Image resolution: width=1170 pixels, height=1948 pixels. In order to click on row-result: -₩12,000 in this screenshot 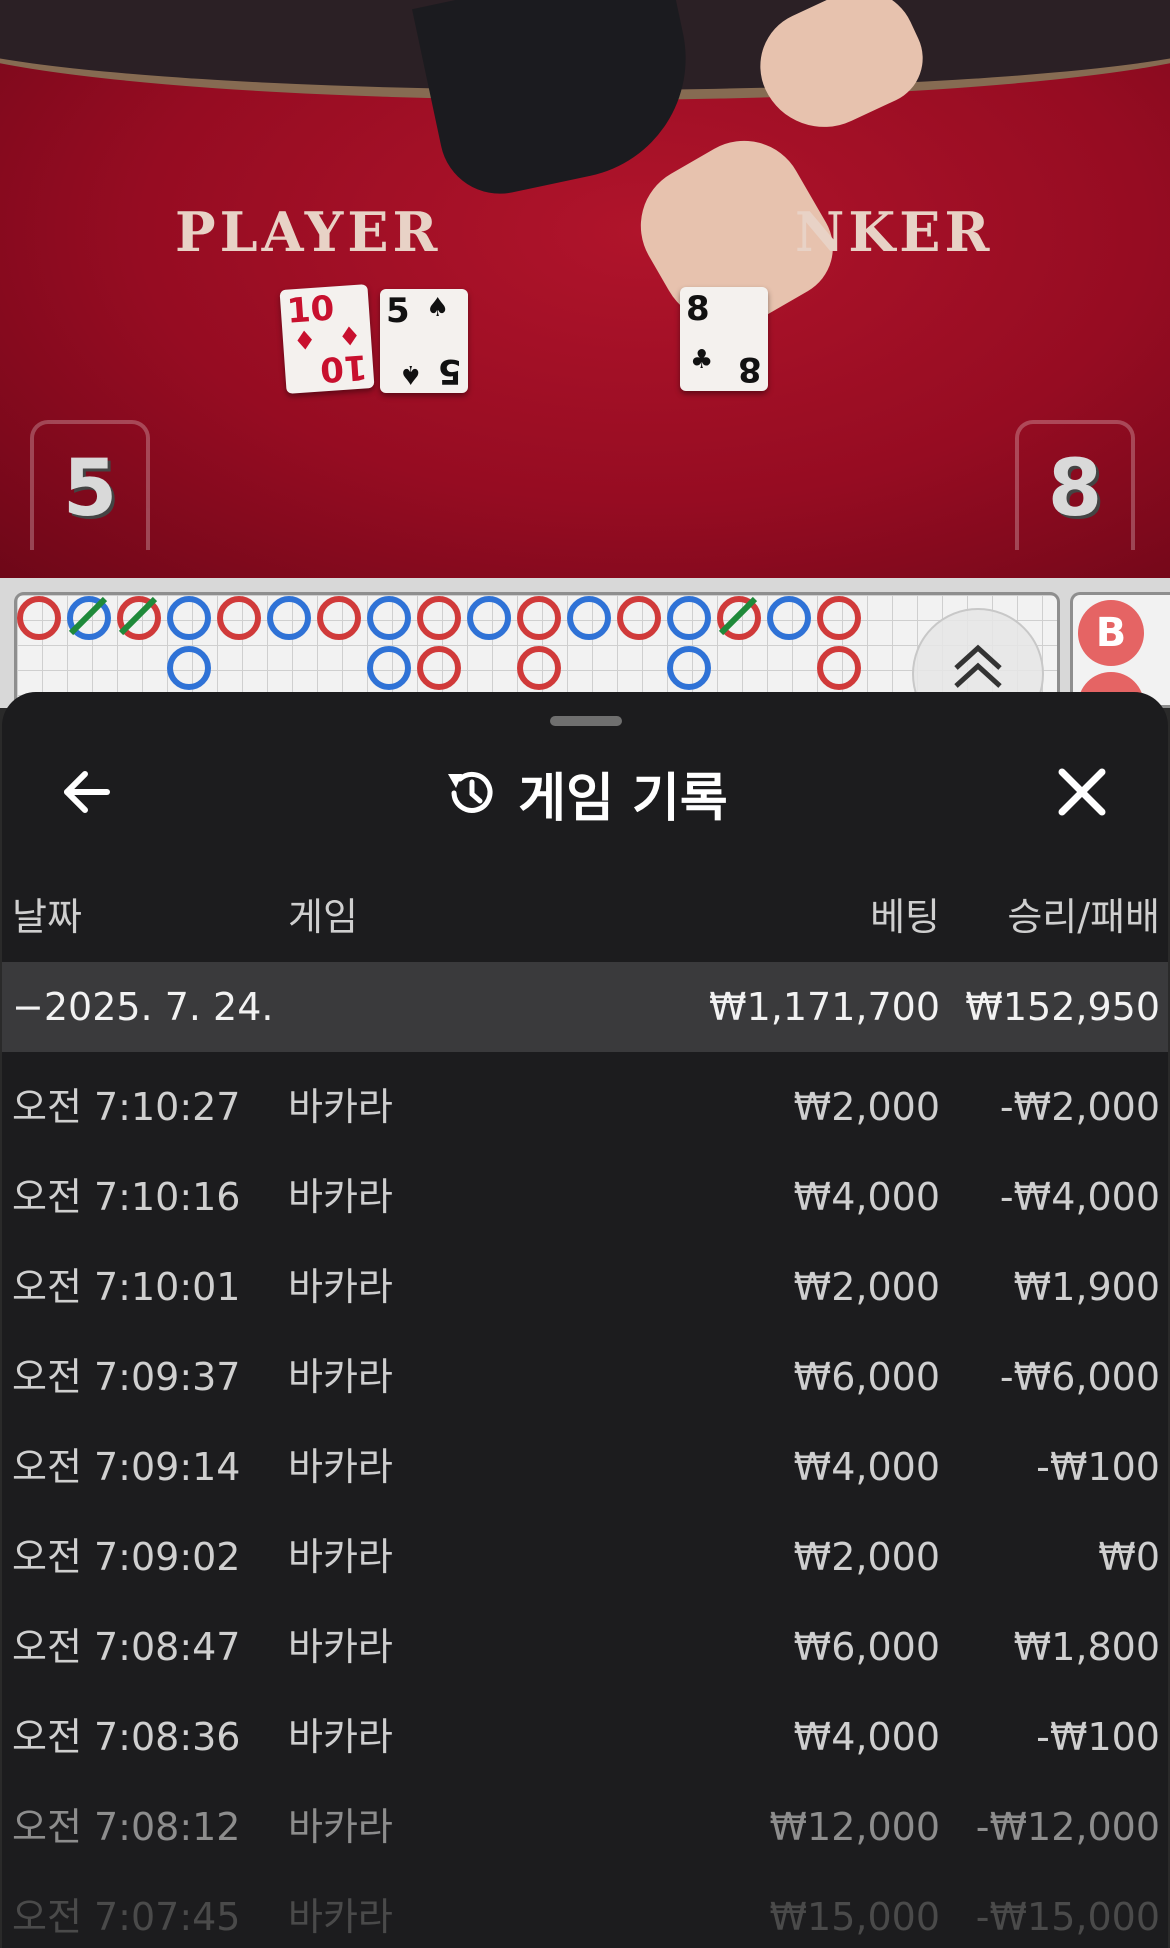, I will do `click(1067, 1827)`.